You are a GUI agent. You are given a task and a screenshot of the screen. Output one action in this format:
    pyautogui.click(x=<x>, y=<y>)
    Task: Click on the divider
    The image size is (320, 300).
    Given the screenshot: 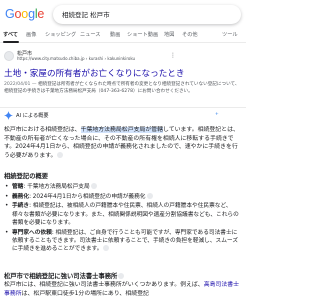 What is the action you would take?
    pyautogui.click(x=123, y=107)
    